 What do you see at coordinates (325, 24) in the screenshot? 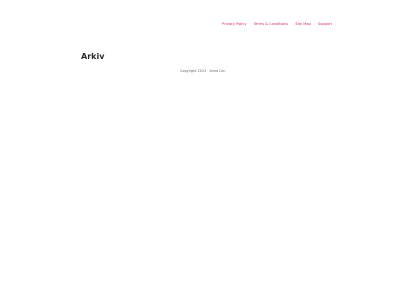
I see `support-link: Support` at bounding box center [325, 24].